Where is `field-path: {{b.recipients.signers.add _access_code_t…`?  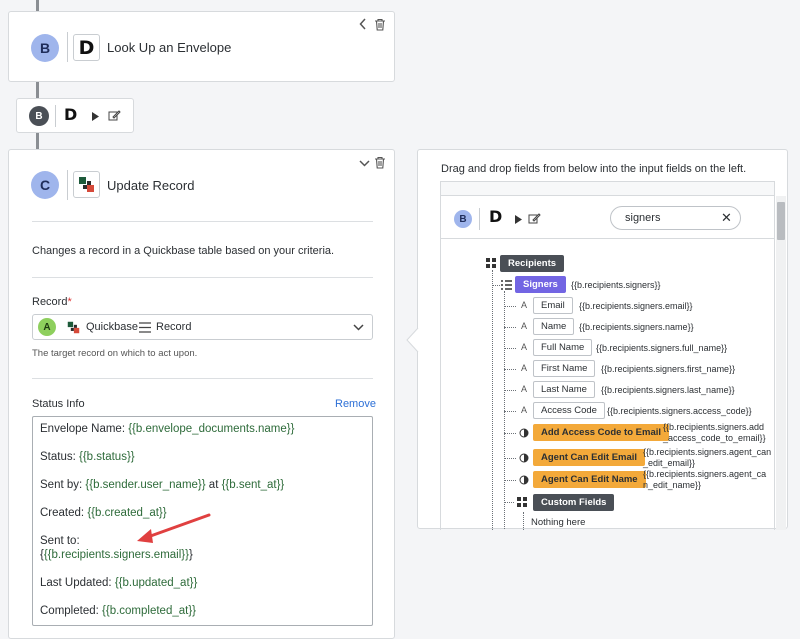
field-path: {{b.recipients.signers.add _access_code_t… is located at coordinates (714, 432).